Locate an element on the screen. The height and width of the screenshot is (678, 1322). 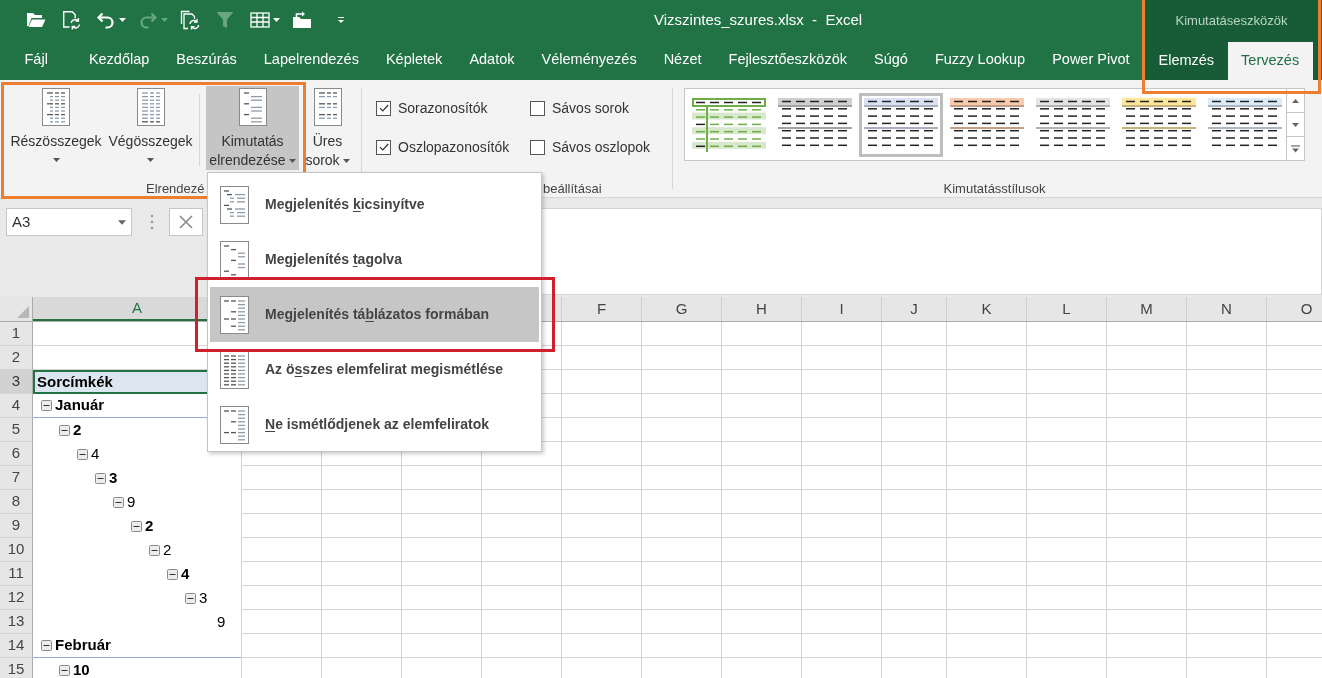
ribbon-tab: Véleményezés is located at coordinates (589, 60).